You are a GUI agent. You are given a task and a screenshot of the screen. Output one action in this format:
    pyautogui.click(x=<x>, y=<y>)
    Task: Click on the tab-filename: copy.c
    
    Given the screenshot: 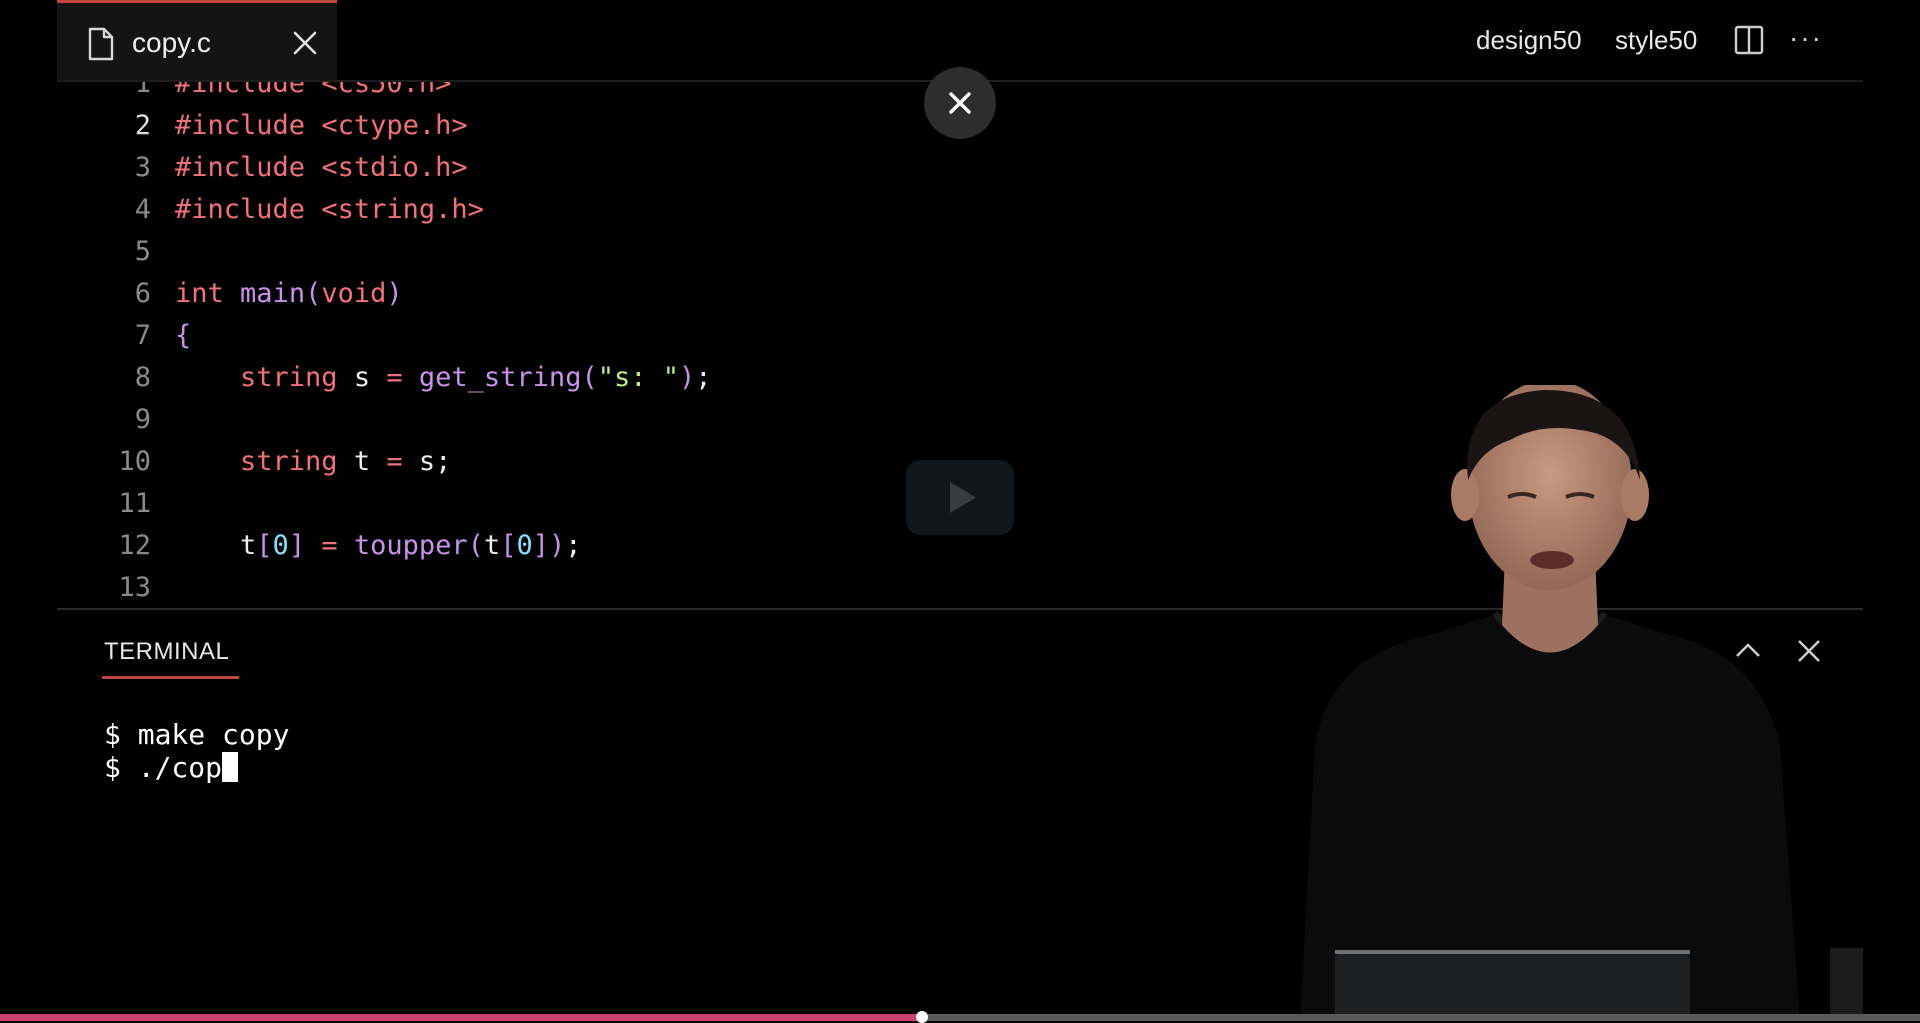 What is the action you would take?
    pyautogui.click(x=171, y=42)
    